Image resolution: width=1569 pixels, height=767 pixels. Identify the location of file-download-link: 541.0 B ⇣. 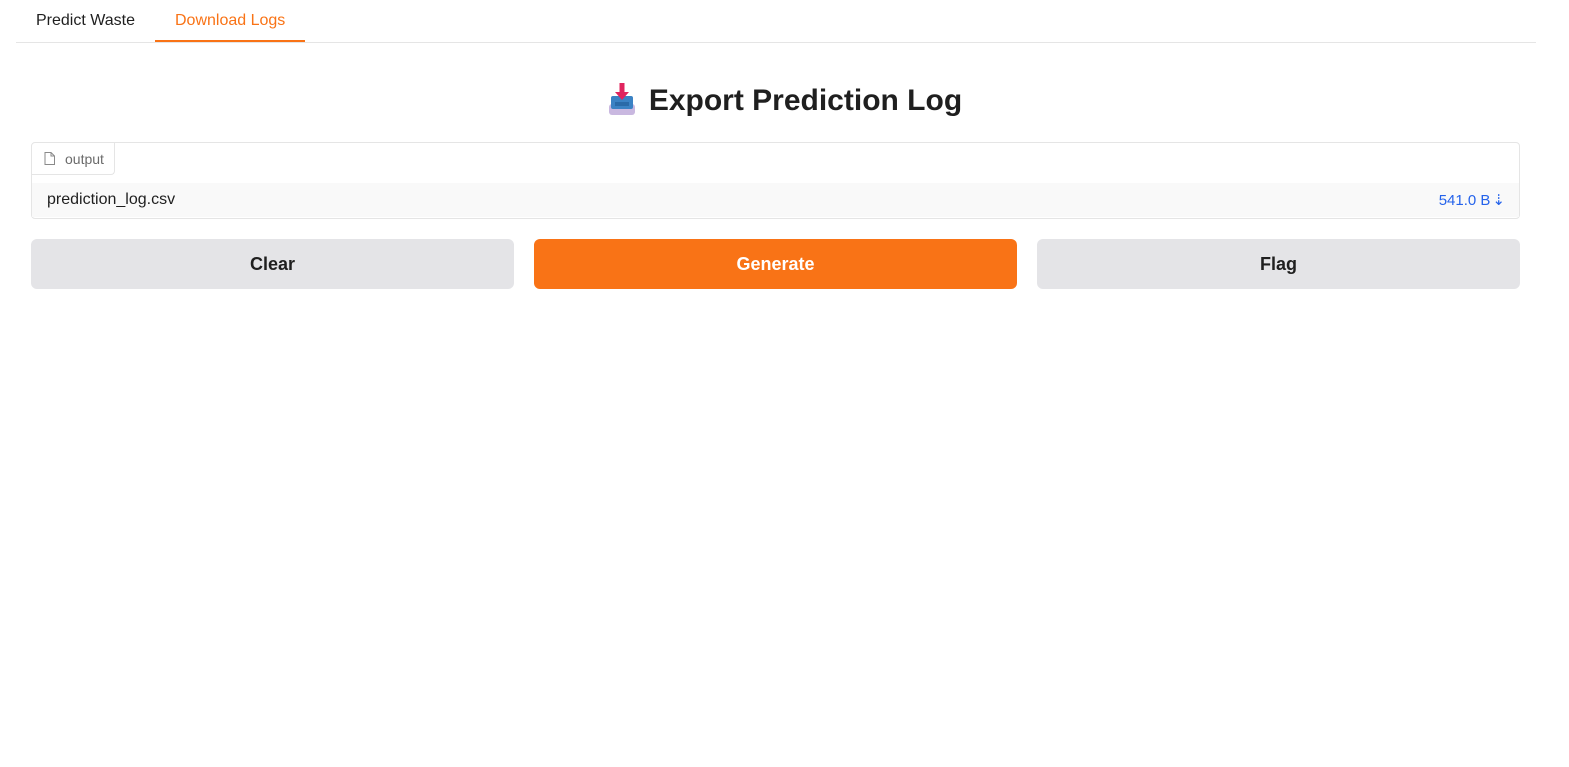
(1471, 200).